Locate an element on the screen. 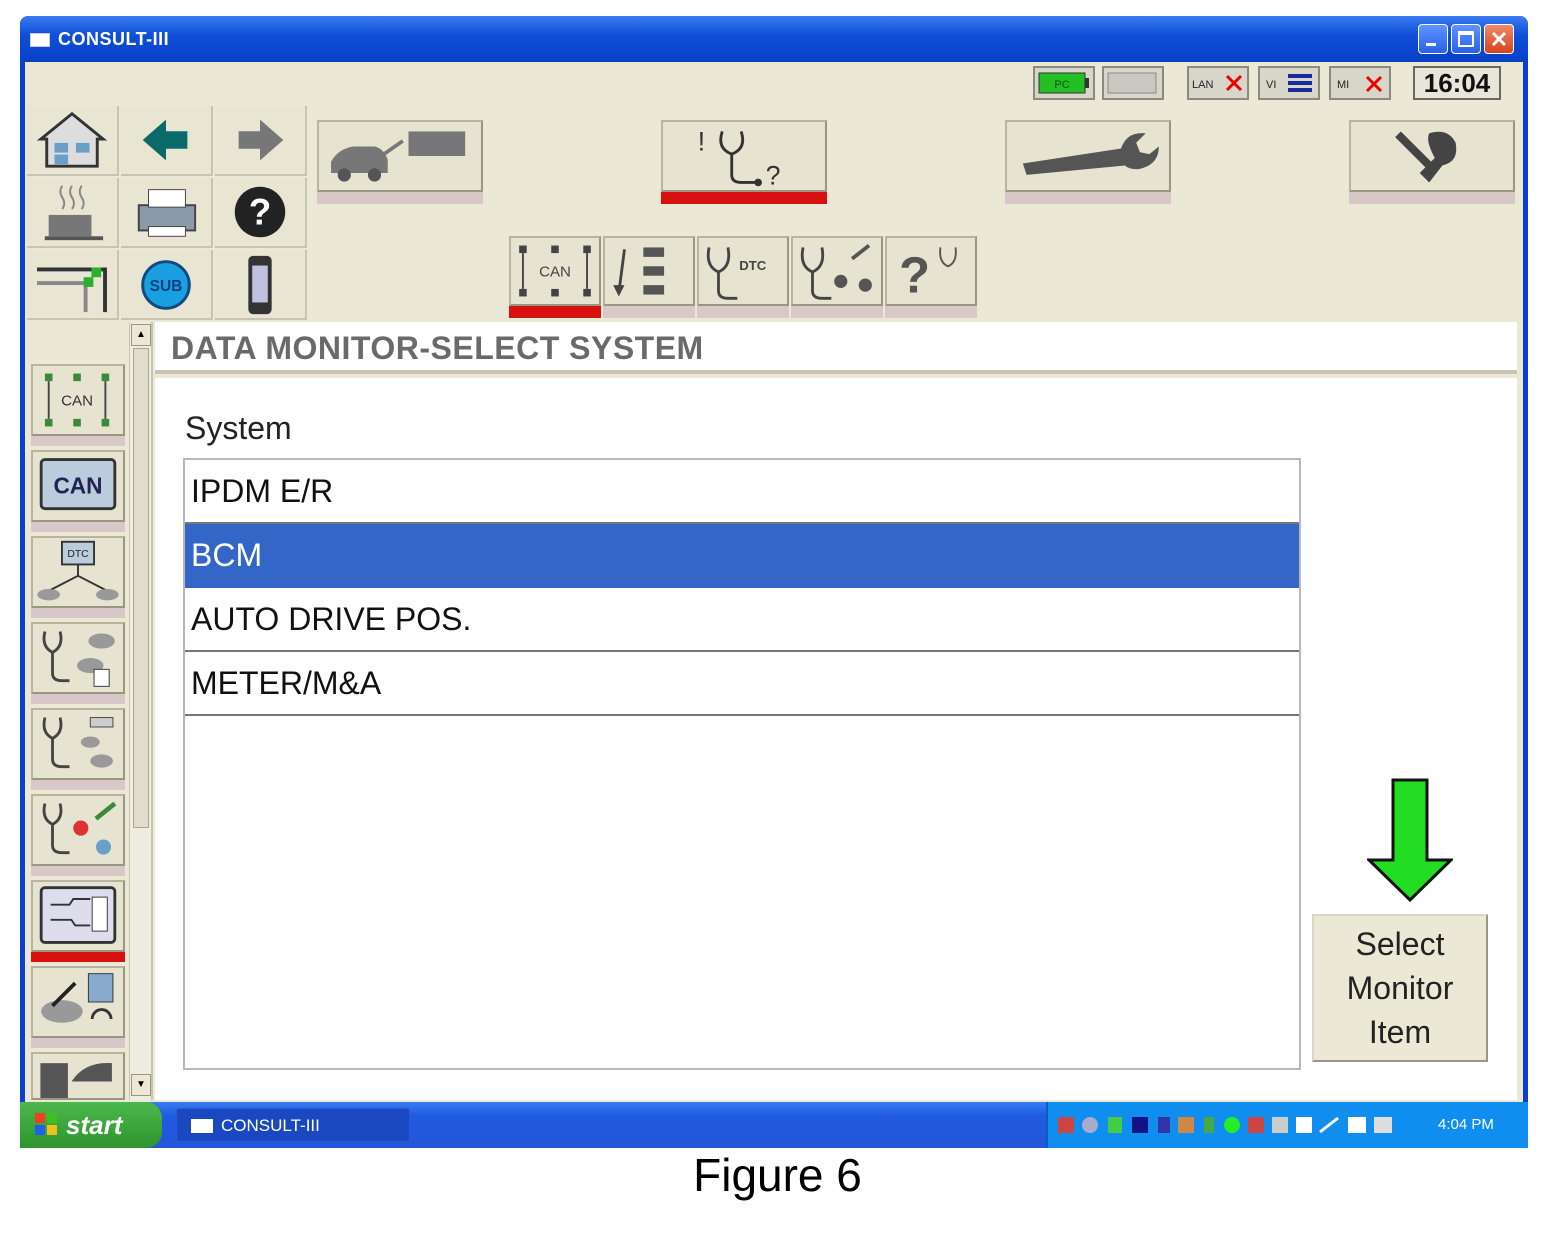 The width and height of the screenshot is (1555, 1243). select-button-line-2: Monitor is located at coordinates (1400, 988).